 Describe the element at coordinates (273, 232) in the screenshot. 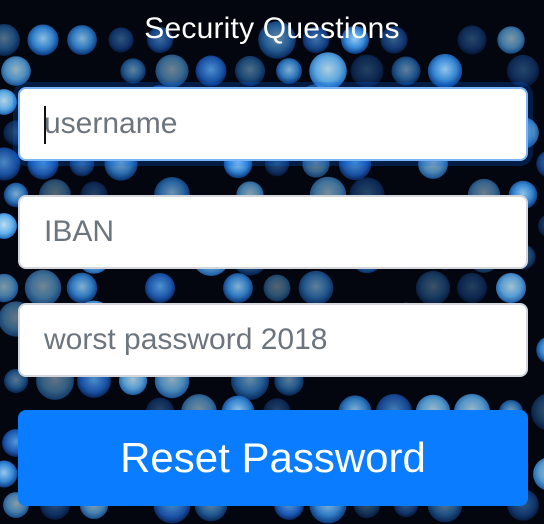

I see `iban-field` at that location.